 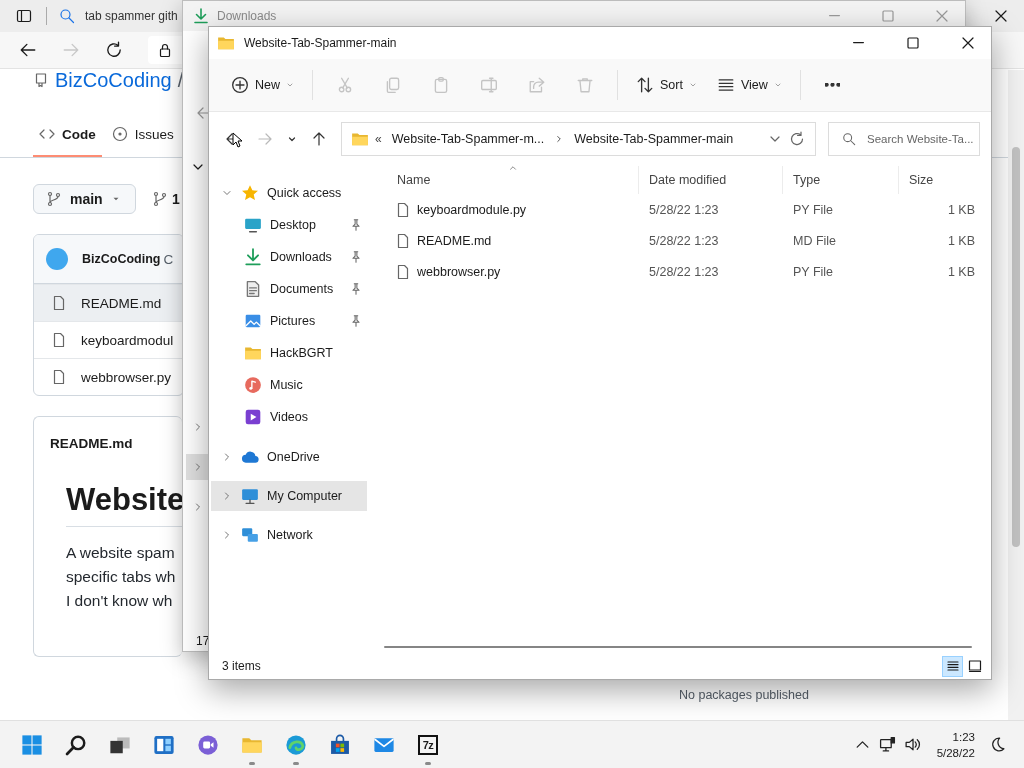 What do you see at coordinates (114, 50) in the screenshot?
I see `refresh-icon` at bounding box center [114, 50].